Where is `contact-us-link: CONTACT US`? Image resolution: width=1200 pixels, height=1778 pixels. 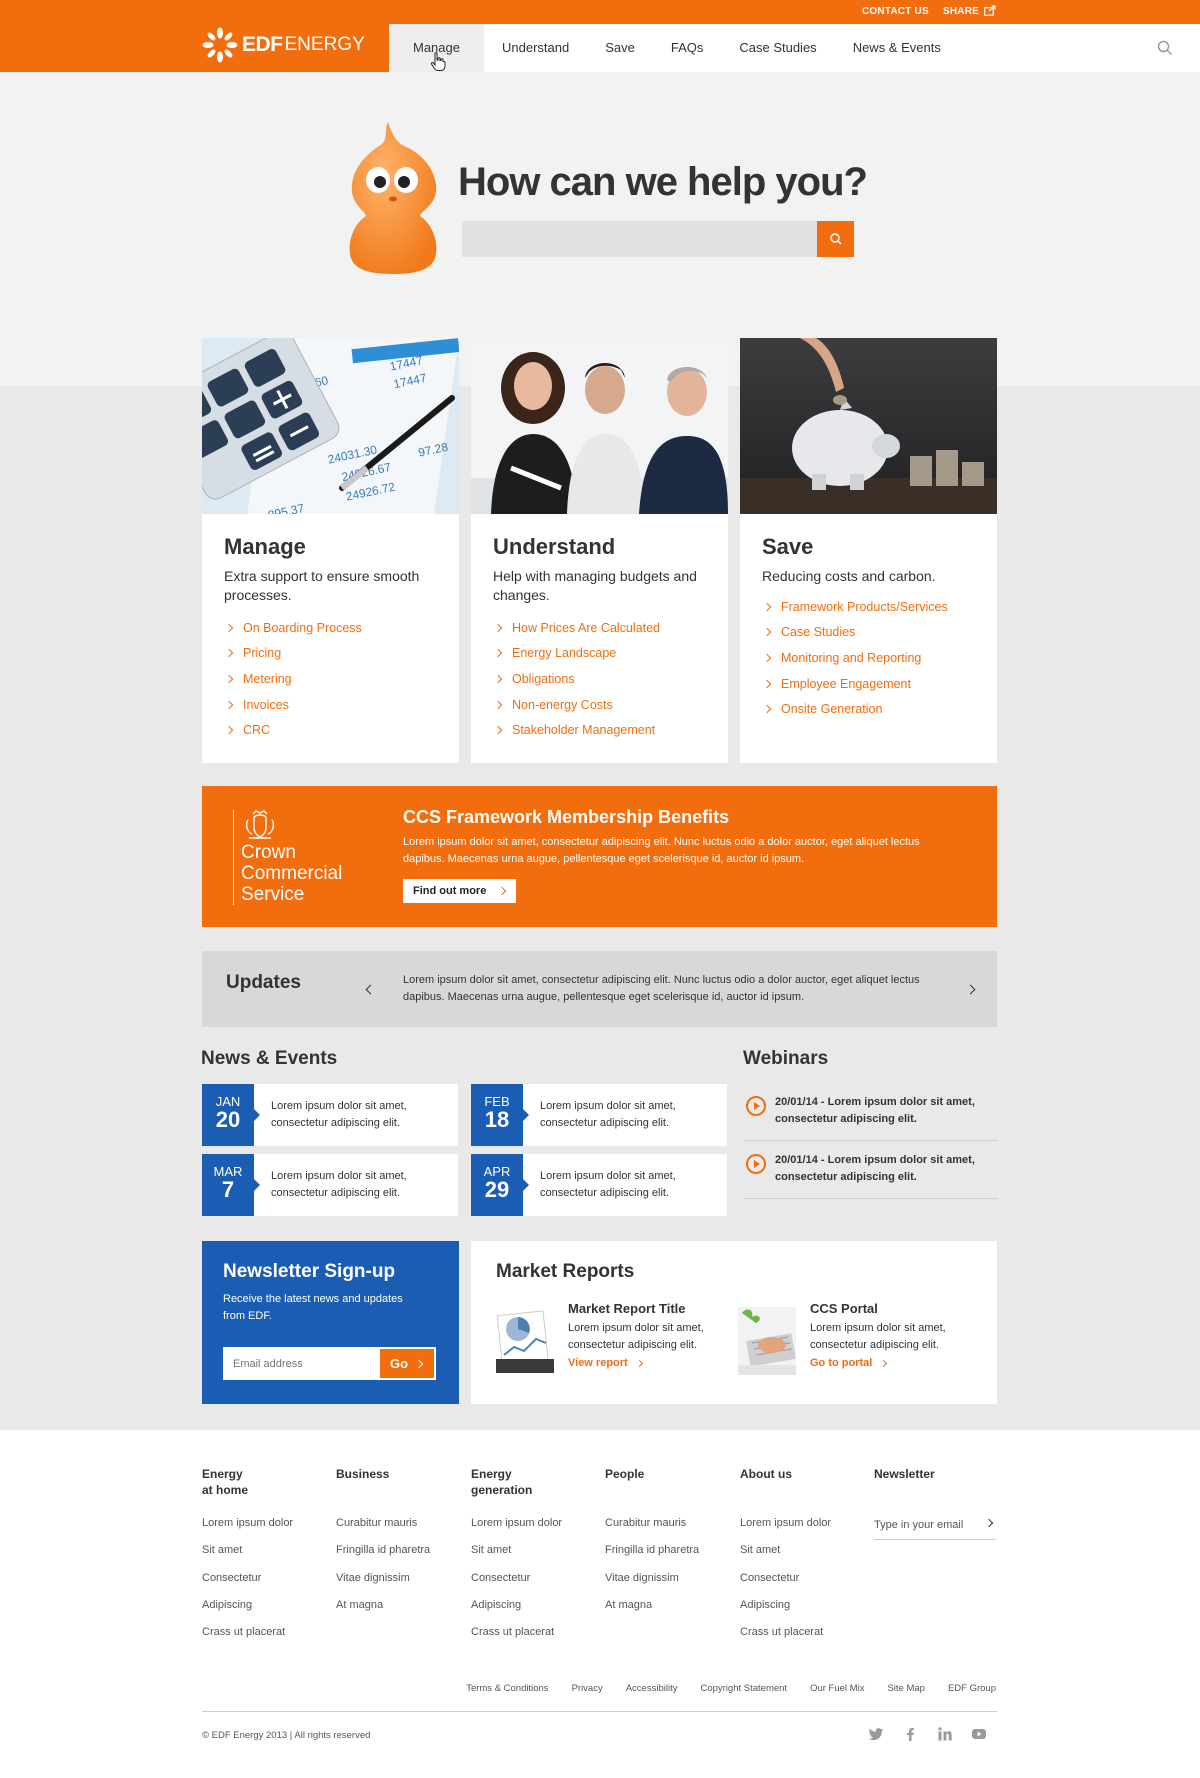 contact-us-link: CONTACT US is located at coordinates (895, 11).